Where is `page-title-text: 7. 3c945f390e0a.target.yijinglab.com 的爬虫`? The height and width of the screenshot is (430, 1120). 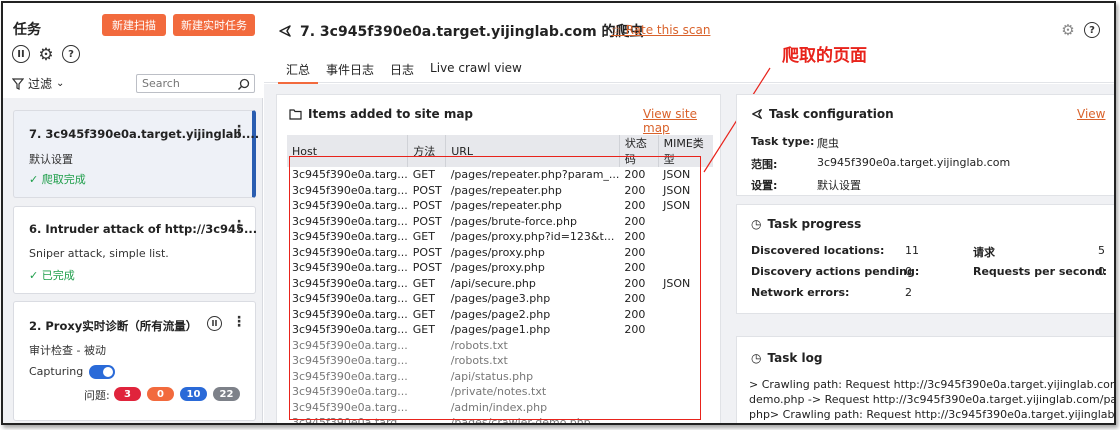 page-title-text: 7. 3c945f390e0a.target.yijinglab.com 的爬虫 is located at coordinates (472, 32).